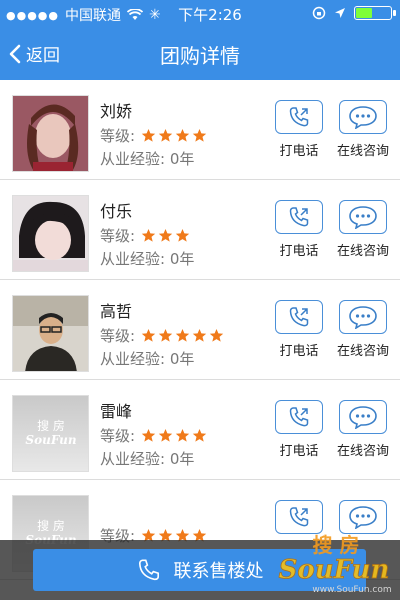  Describe the element at coordinates (116, 311) in the screenshot. I see `consultant-name: 高哲` at that location.